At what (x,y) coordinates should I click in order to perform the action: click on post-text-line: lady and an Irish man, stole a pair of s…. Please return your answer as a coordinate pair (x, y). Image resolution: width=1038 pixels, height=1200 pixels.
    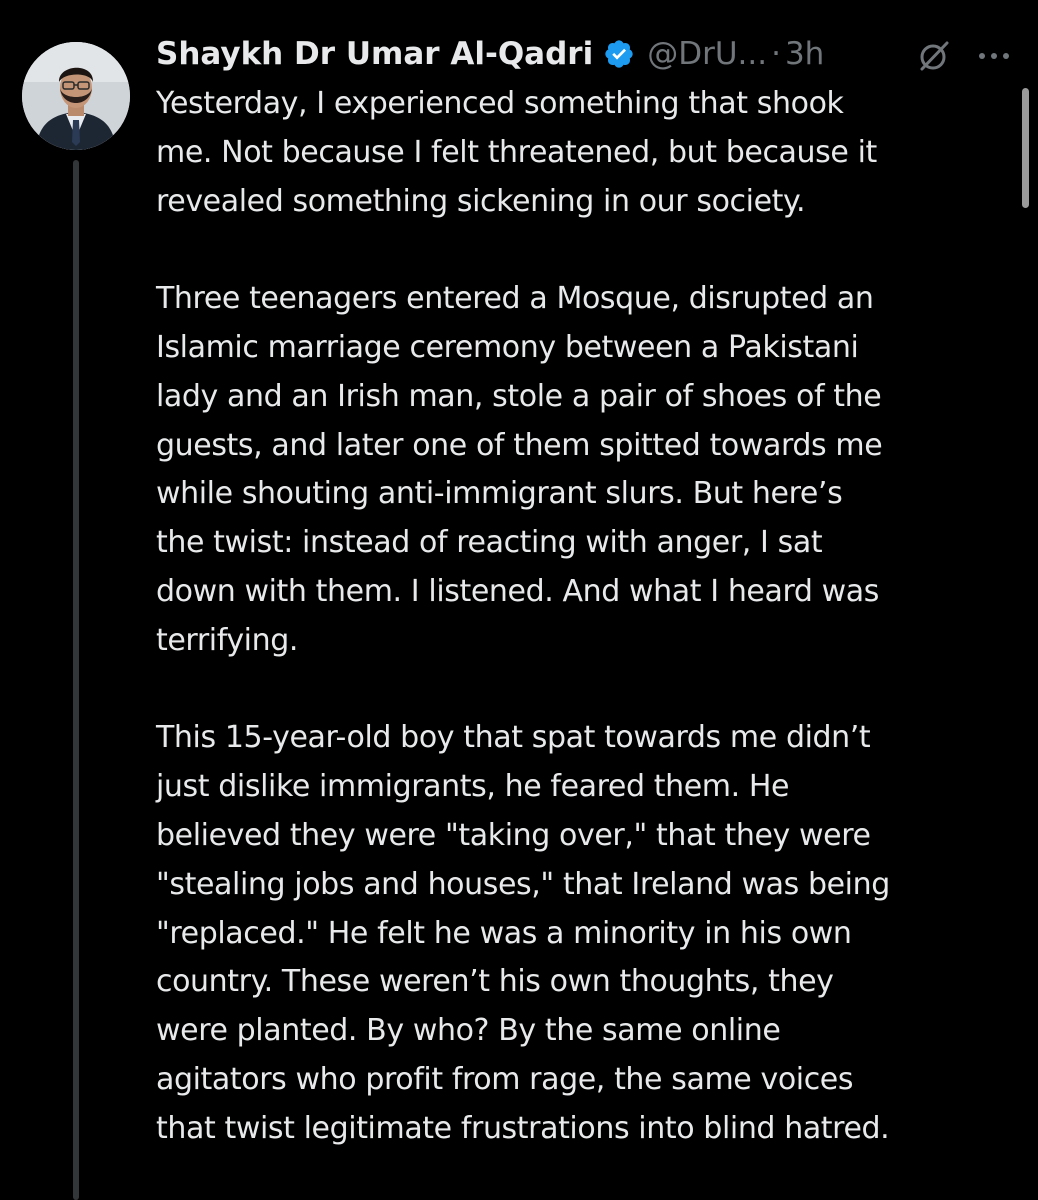
    Looking at the image, I should click on (519, 396).